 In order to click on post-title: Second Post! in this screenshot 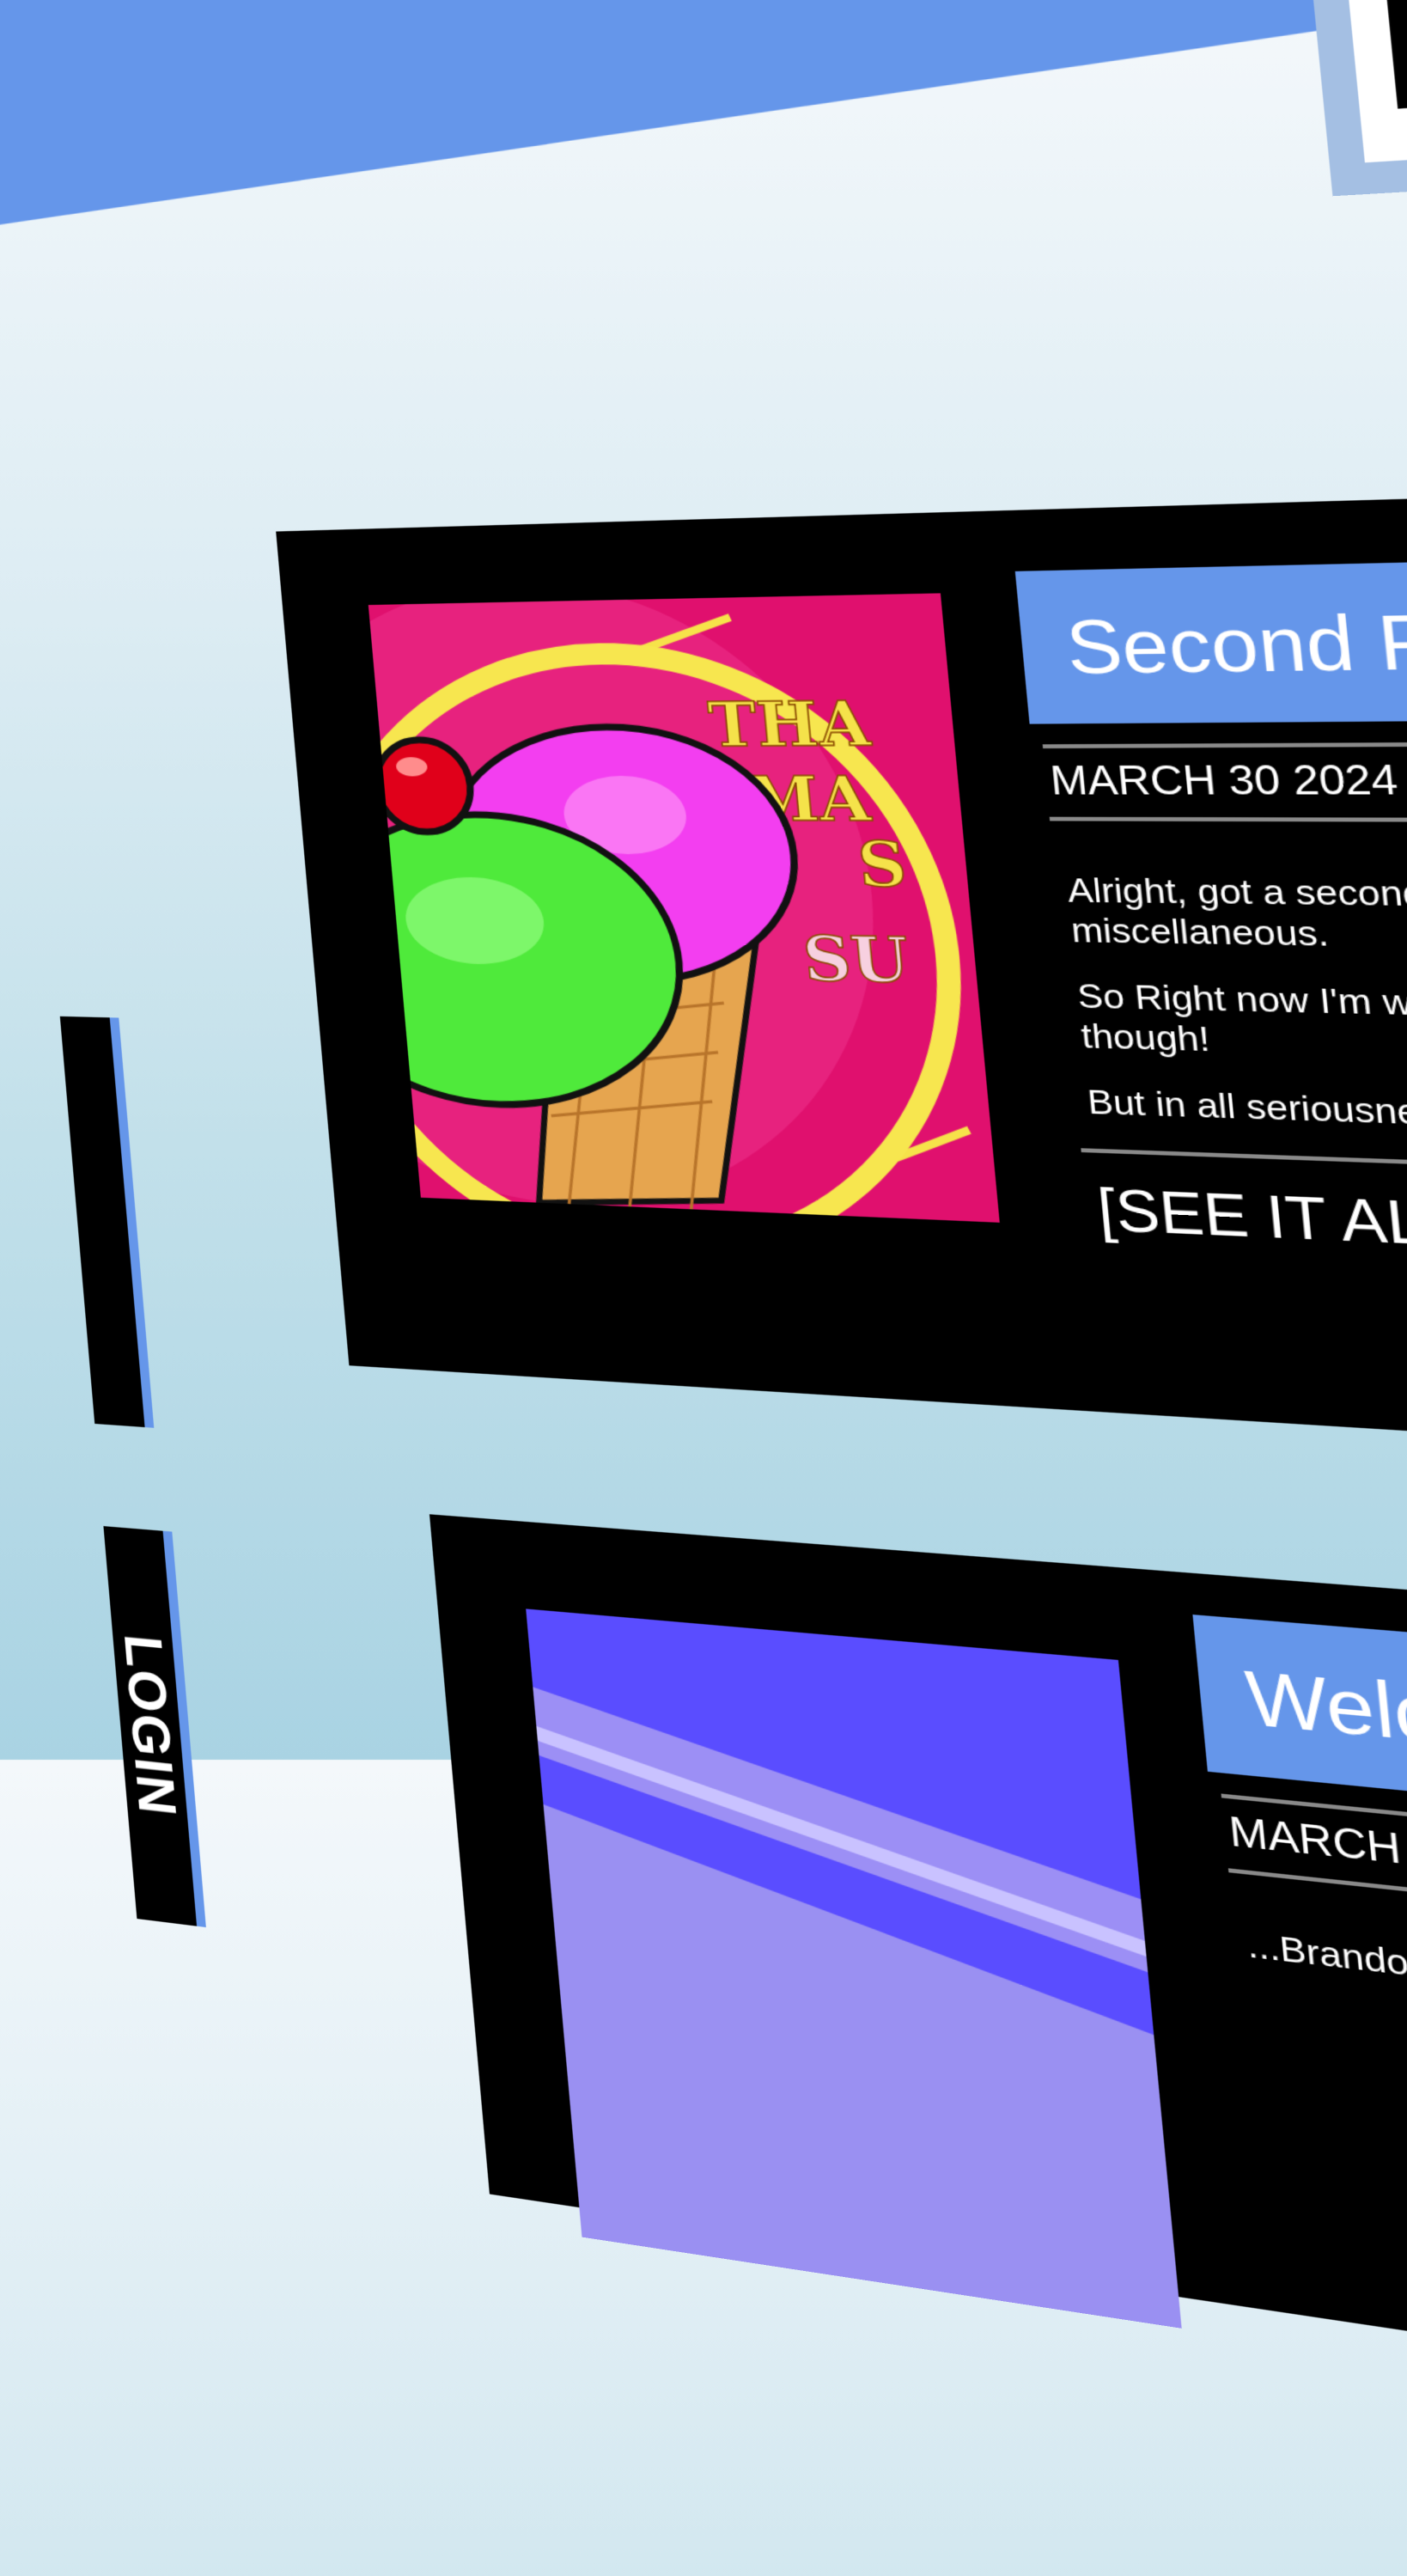, I will do `click(1235, 642)`.